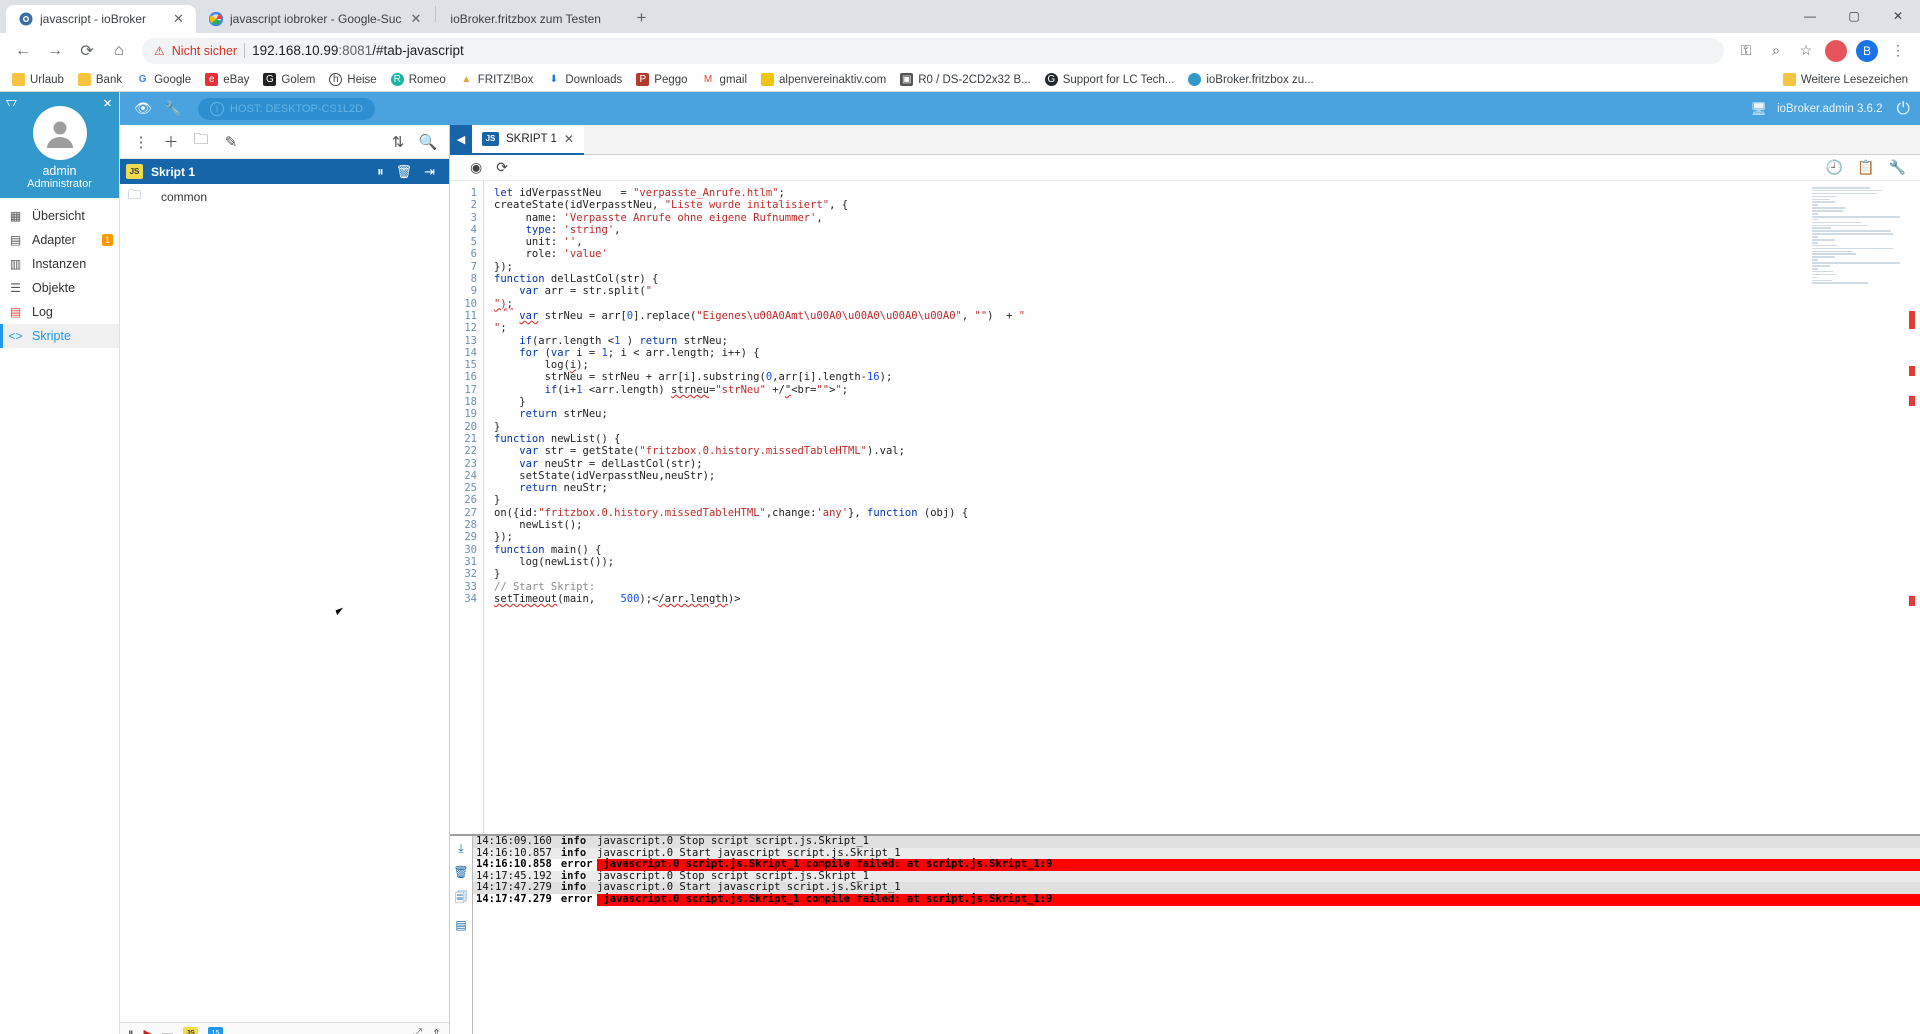  I want to click on collapse-panel-button: ◀, so click(461, 139).